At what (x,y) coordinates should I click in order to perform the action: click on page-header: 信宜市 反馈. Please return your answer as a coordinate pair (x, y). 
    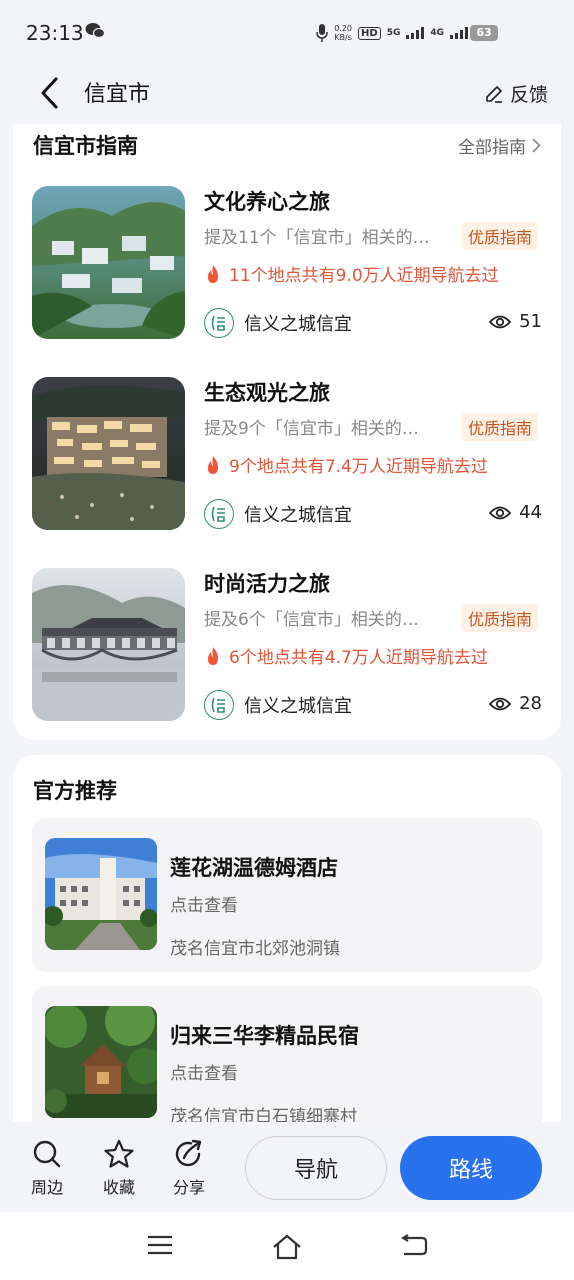
    Looking at the image, I should click on (287, 93).